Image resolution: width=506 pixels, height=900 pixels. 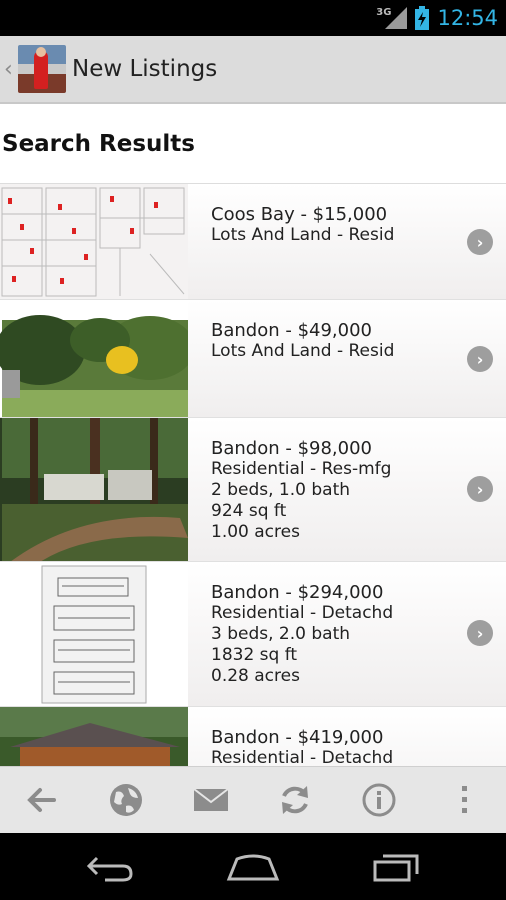 I want to click on clock: 12:54, so click(x=467, y=18).